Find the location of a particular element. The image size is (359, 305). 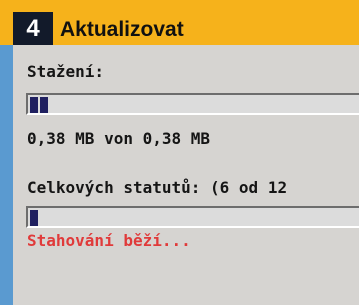

download-size-text: 0,38 MB von 0,38 MB is located at coordinates (119, 138).